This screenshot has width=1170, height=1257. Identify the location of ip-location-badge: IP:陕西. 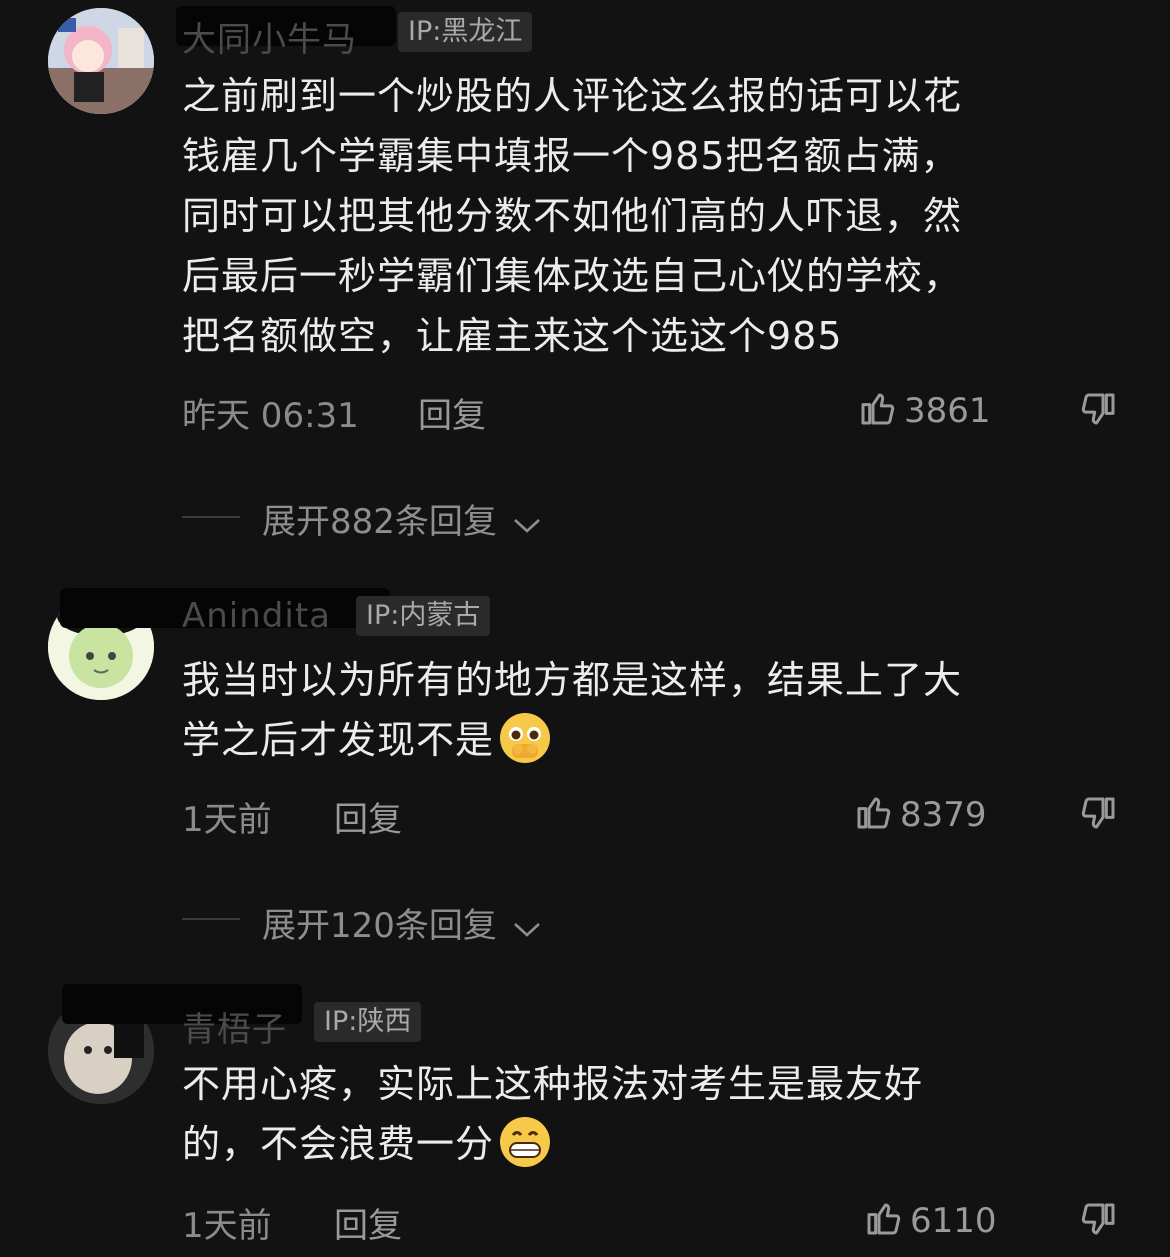
(368, 1022).